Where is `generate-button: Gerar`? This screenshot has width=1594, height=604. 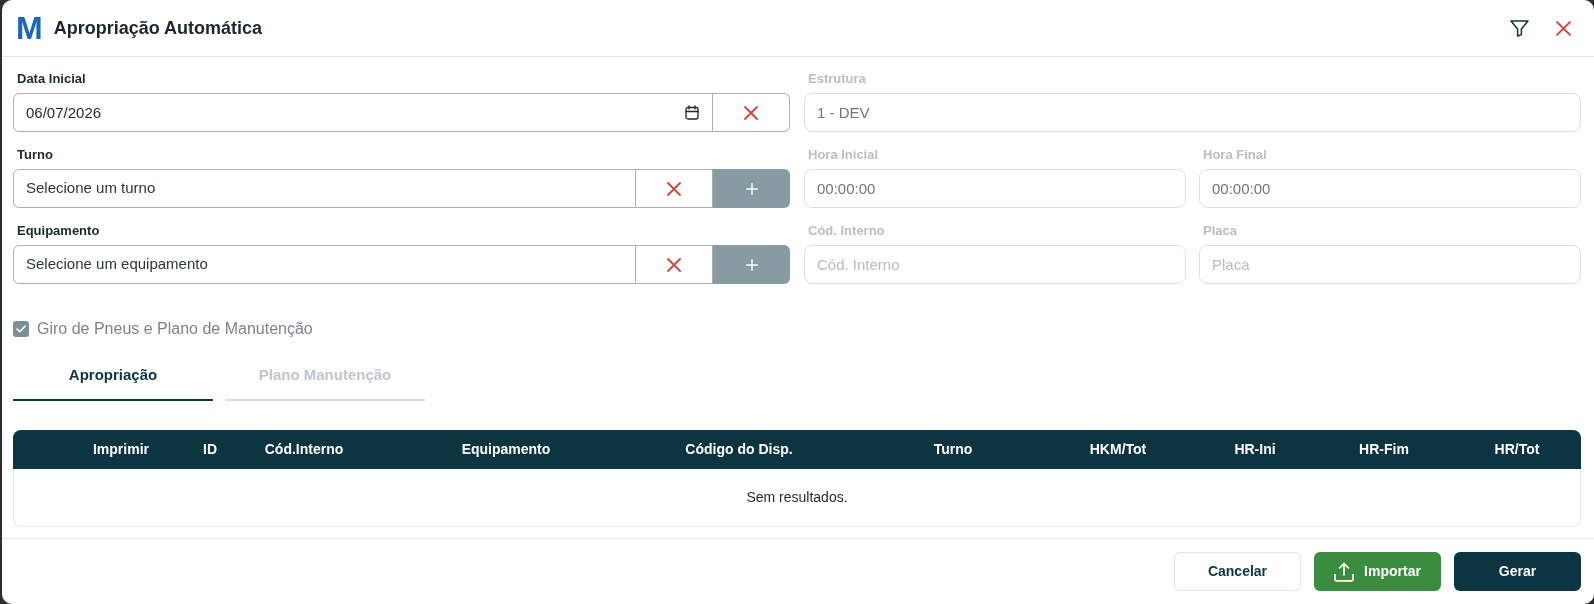 generate-button: Gerar is located at coordinates (1517, 571).